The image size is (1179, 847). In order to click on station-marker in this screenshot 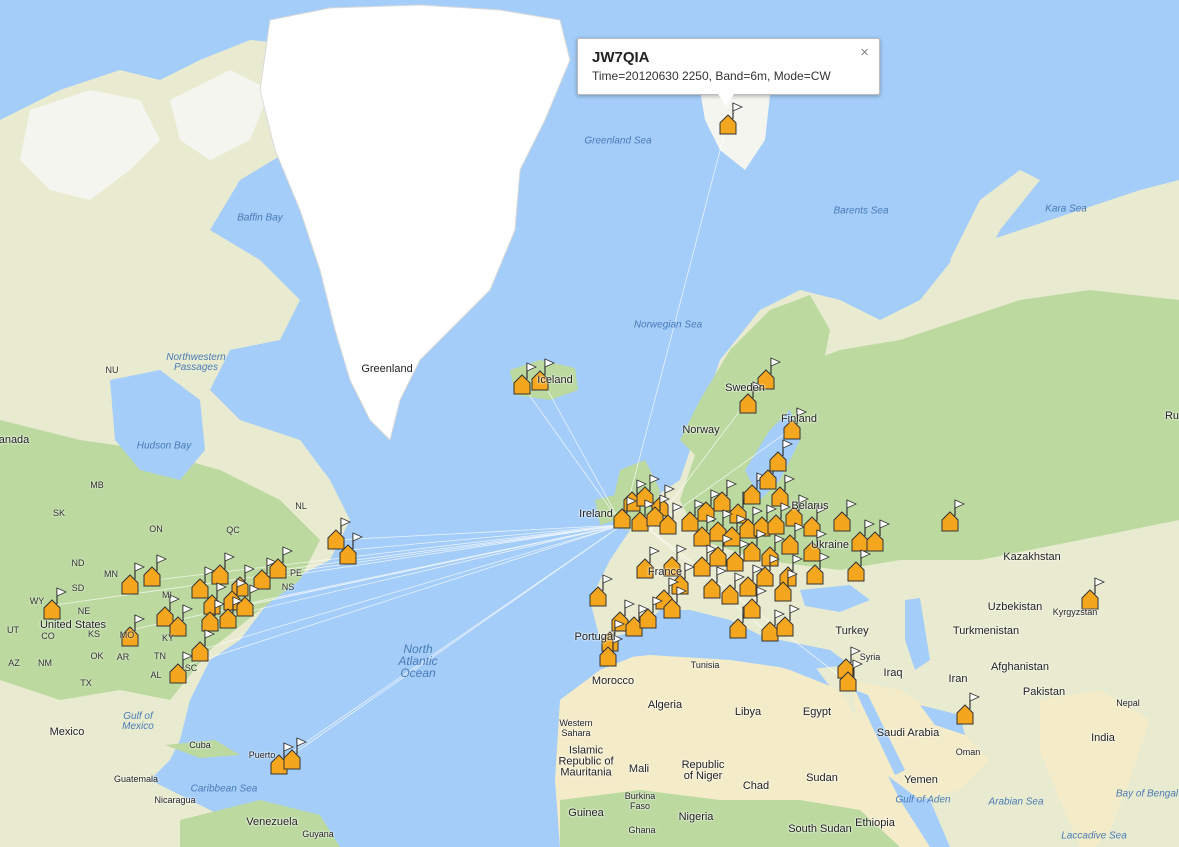, I will do `click(295, 753)`.